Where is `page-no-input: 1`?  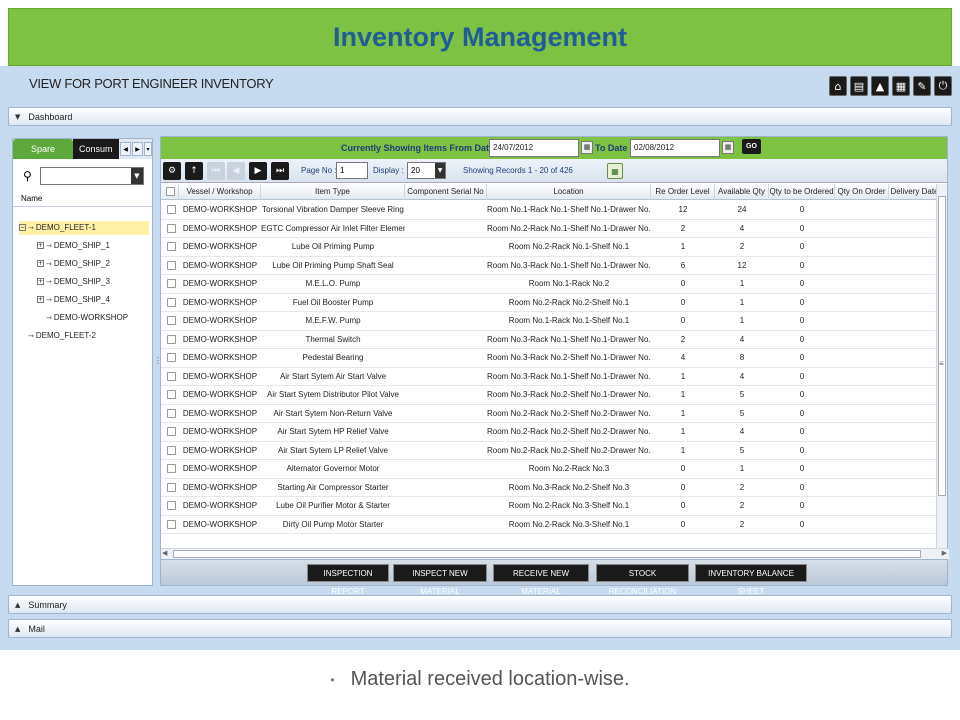 page-no-input: 1 is located at coordinates (352, 170).